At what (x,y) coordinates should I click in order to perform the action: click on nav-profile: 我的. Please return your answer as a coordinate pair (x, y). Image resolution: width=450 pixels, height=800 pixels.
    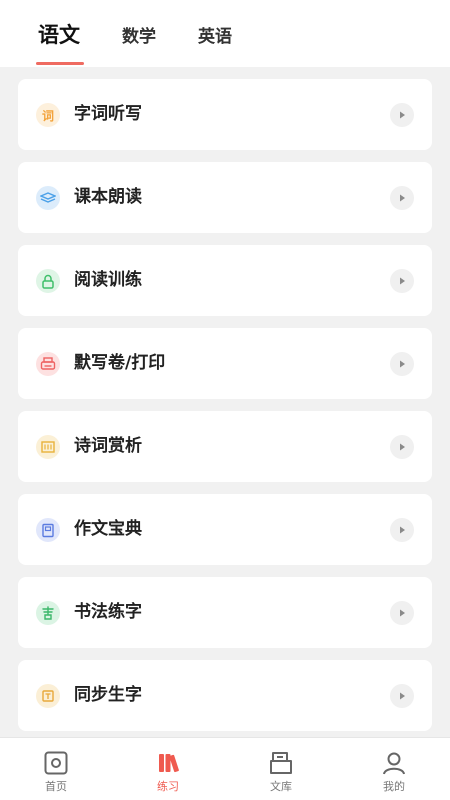
    Looking at the image, I should click on (394, 769).